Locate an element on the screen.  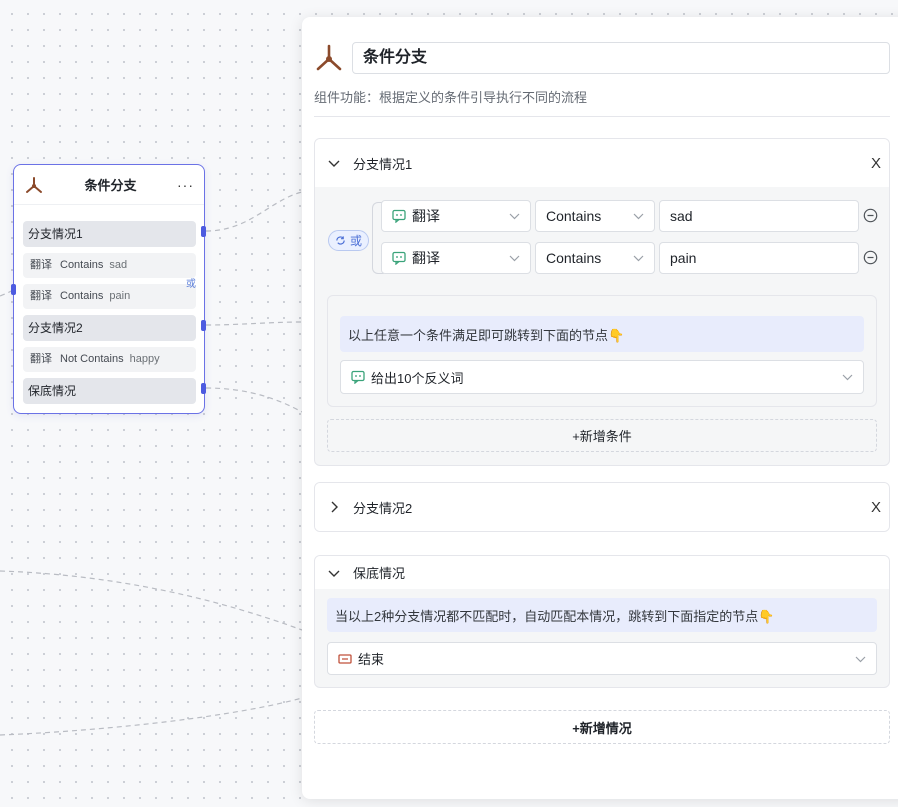
condition1-operator-select: Contains is located at coordinates (595, 216).